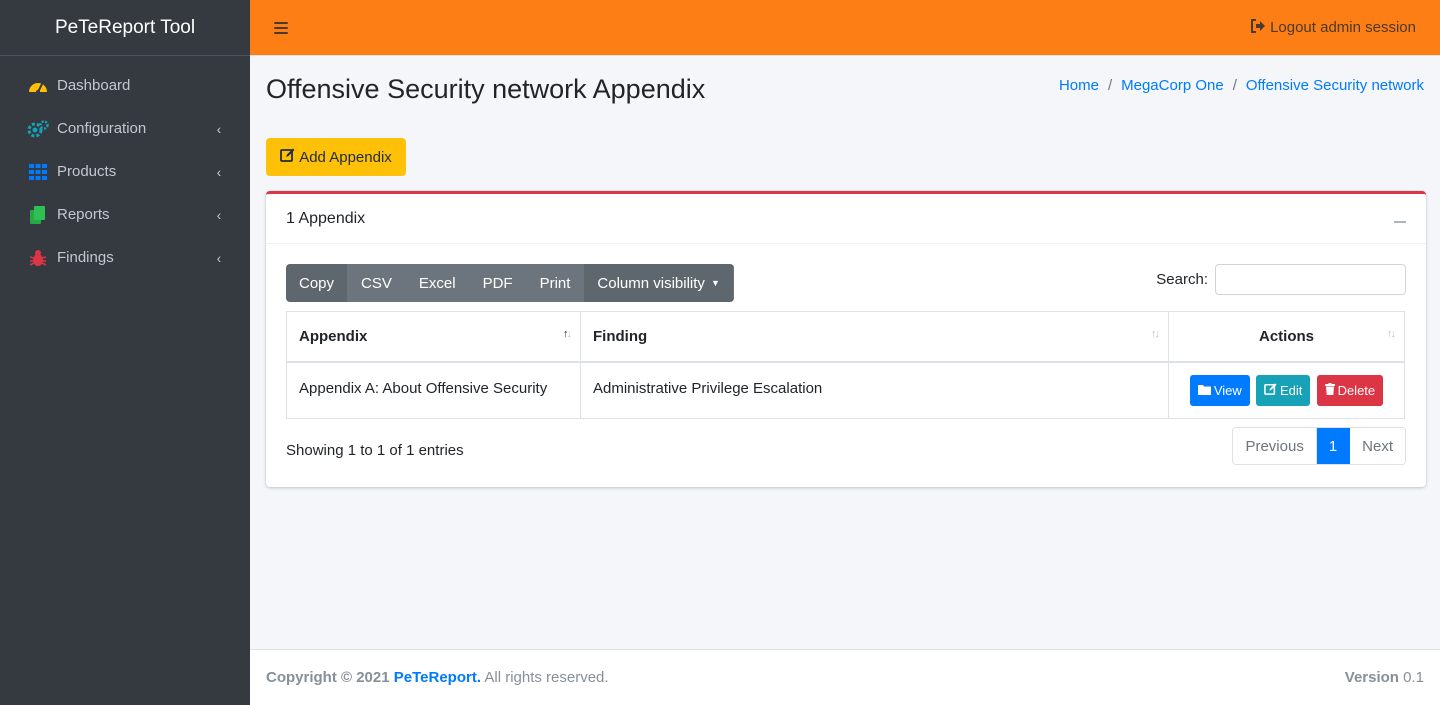 This screenshot has height=705, width=1440. I want to click on csv-button: CSV, so click(377, 283).